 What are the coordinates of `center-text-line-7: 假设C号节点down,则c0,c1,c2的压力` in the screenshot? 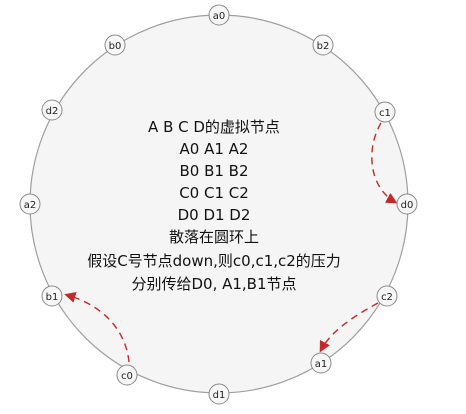 It's located at (214, 261).